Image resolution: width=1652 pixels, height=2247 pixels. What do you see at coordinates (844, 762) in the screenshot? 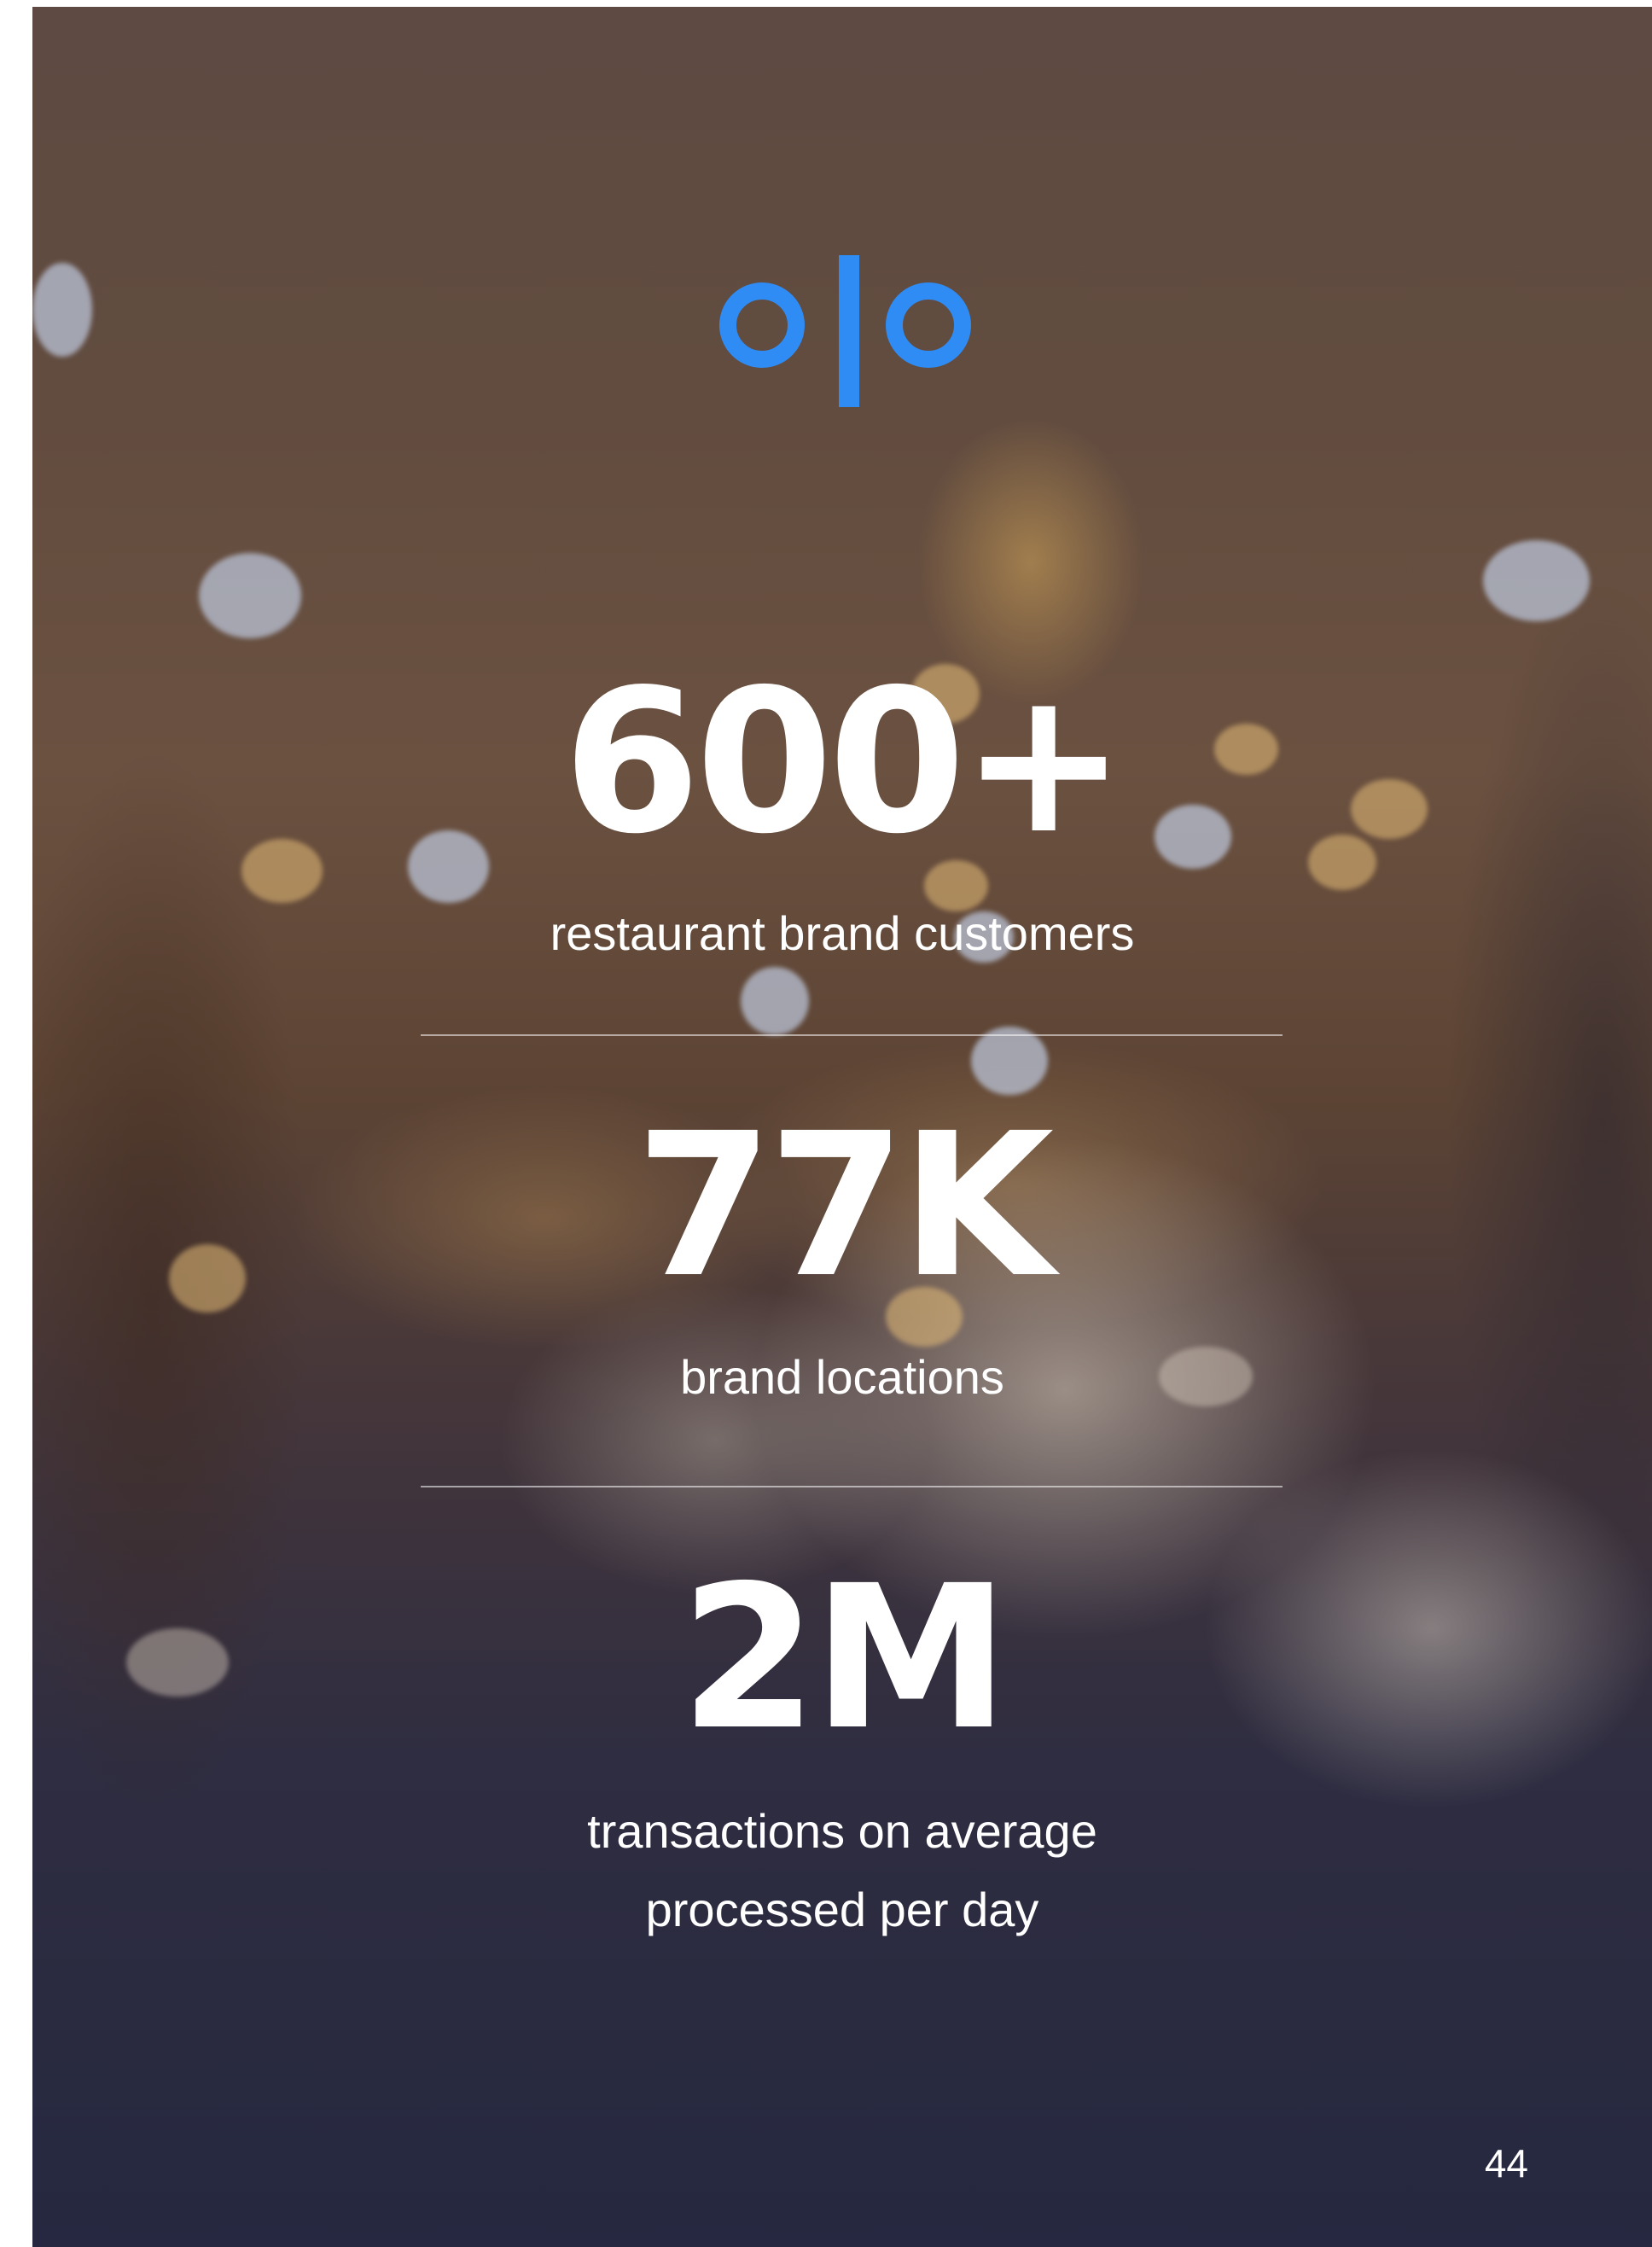
I see `stat-value-customers: 600+` at bounding box center [844, 762].